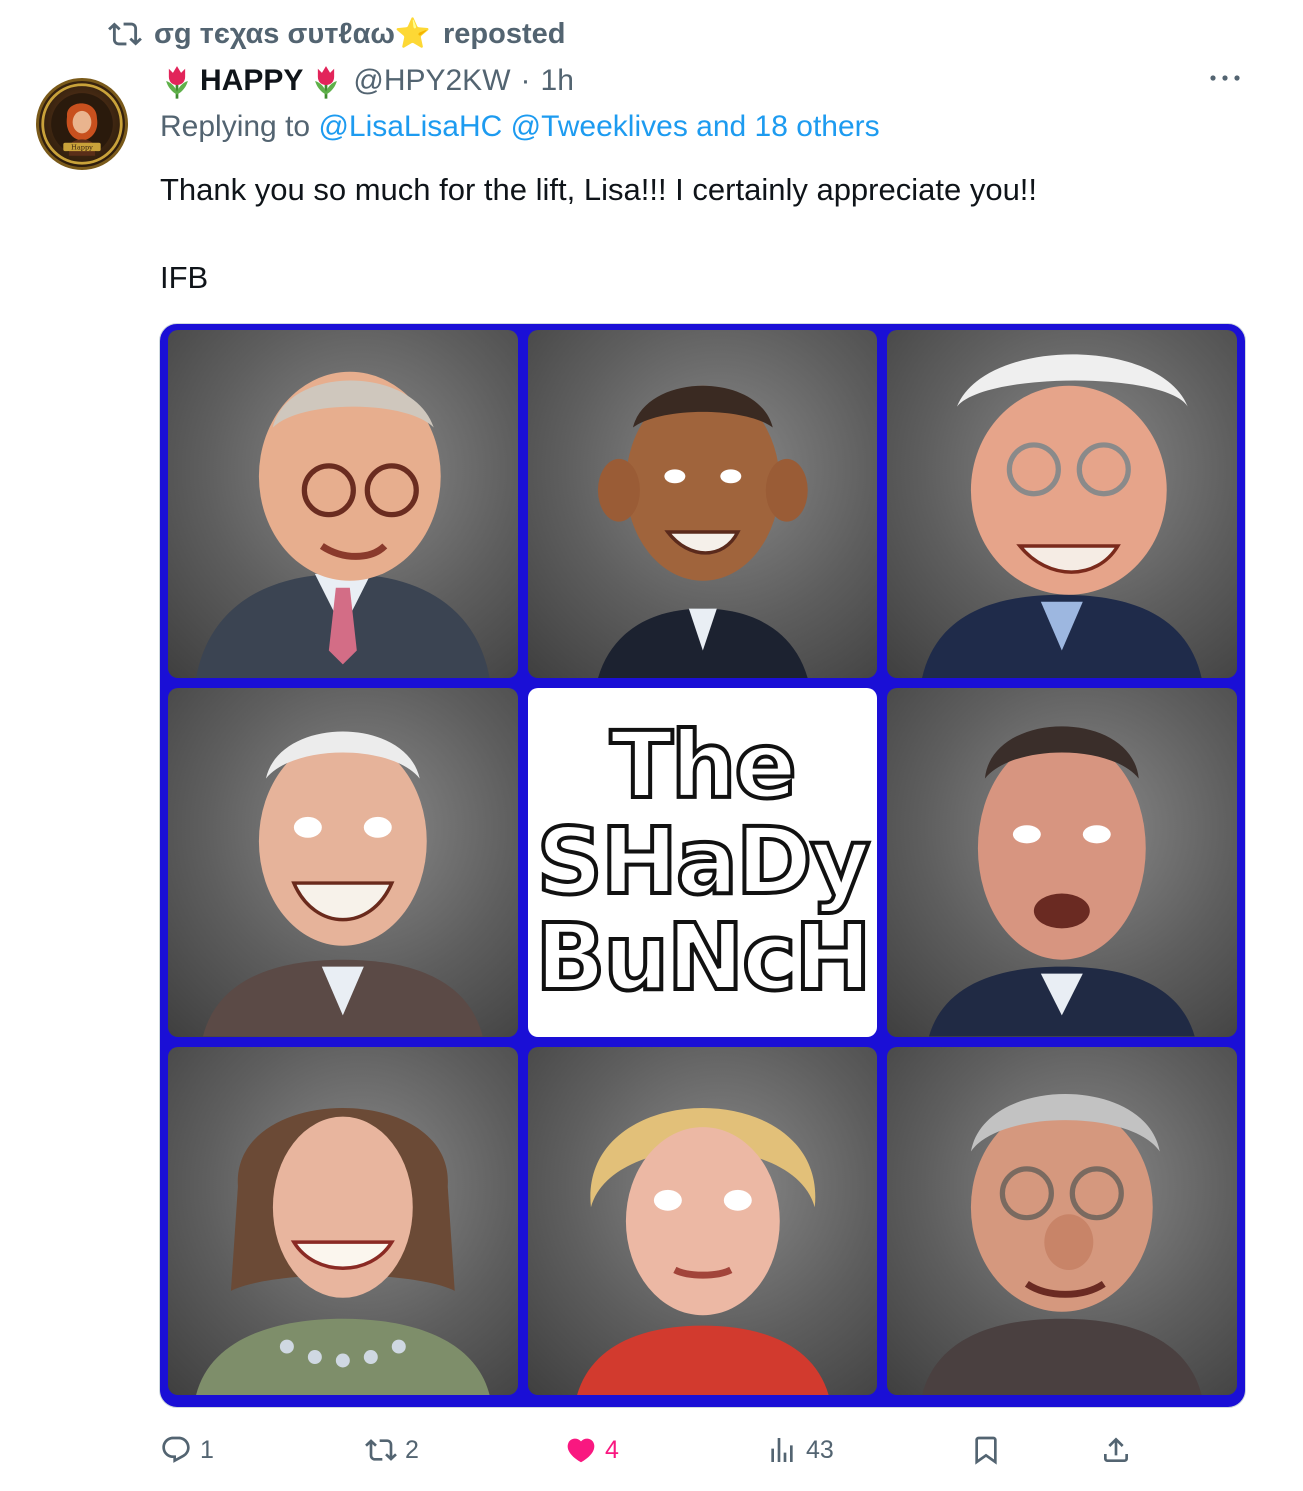 This screenshot has height=1491, width=1303. What do you see at coordinates (787, 126) in the screenshot?
I see `others-link: and 18 others` at bounding box center [787, 126].